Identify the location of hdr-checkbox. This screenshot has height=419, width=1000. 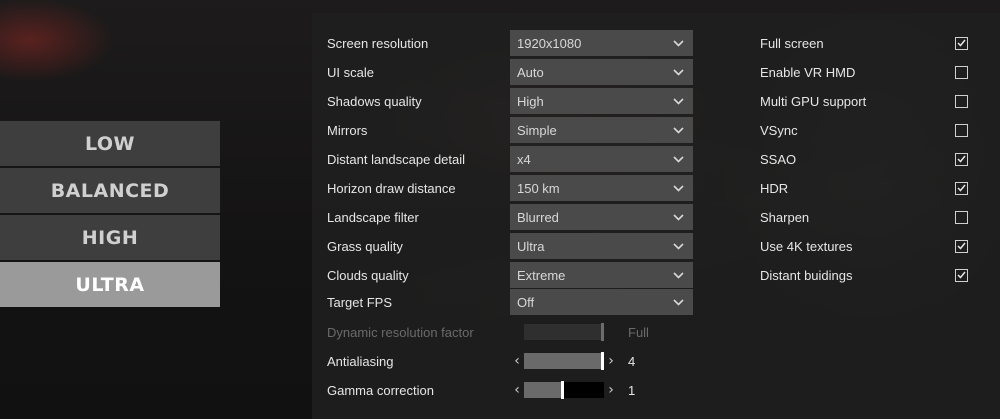
(961, 188).